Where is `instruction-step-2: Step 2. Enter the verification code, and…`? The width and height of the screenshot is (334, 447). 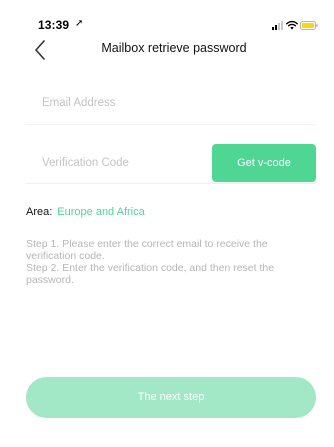
instruction-step-2: Step 2. Enter the verification code, and… is located at coordinates (150, 274).